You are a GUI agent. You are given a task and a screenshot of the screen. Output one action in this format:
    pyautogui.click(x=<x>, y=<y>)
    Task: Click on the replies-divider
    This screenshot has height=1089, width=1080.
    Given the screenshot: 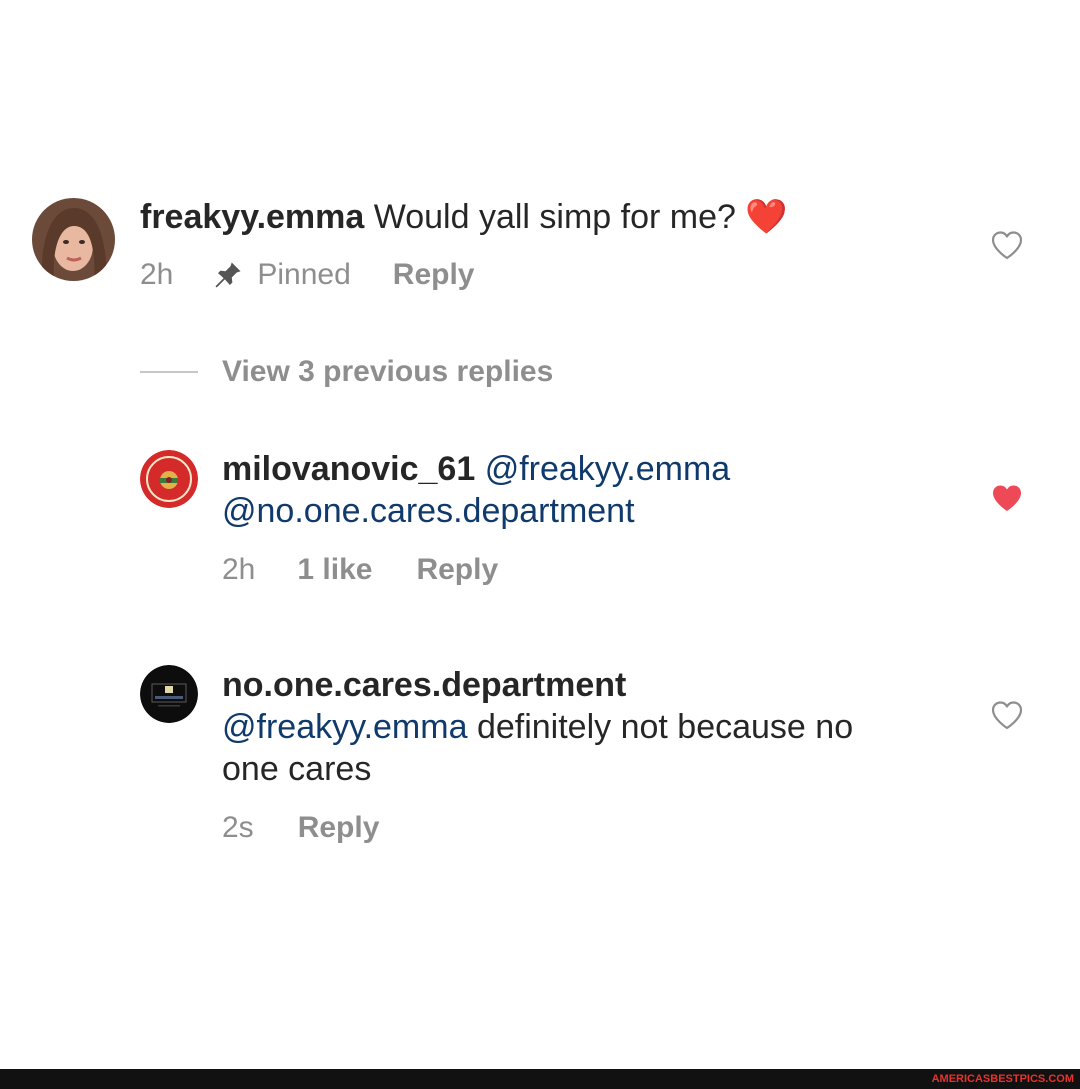 What is the action you would take?
    pyautogui.click(x=169, y=372)
    